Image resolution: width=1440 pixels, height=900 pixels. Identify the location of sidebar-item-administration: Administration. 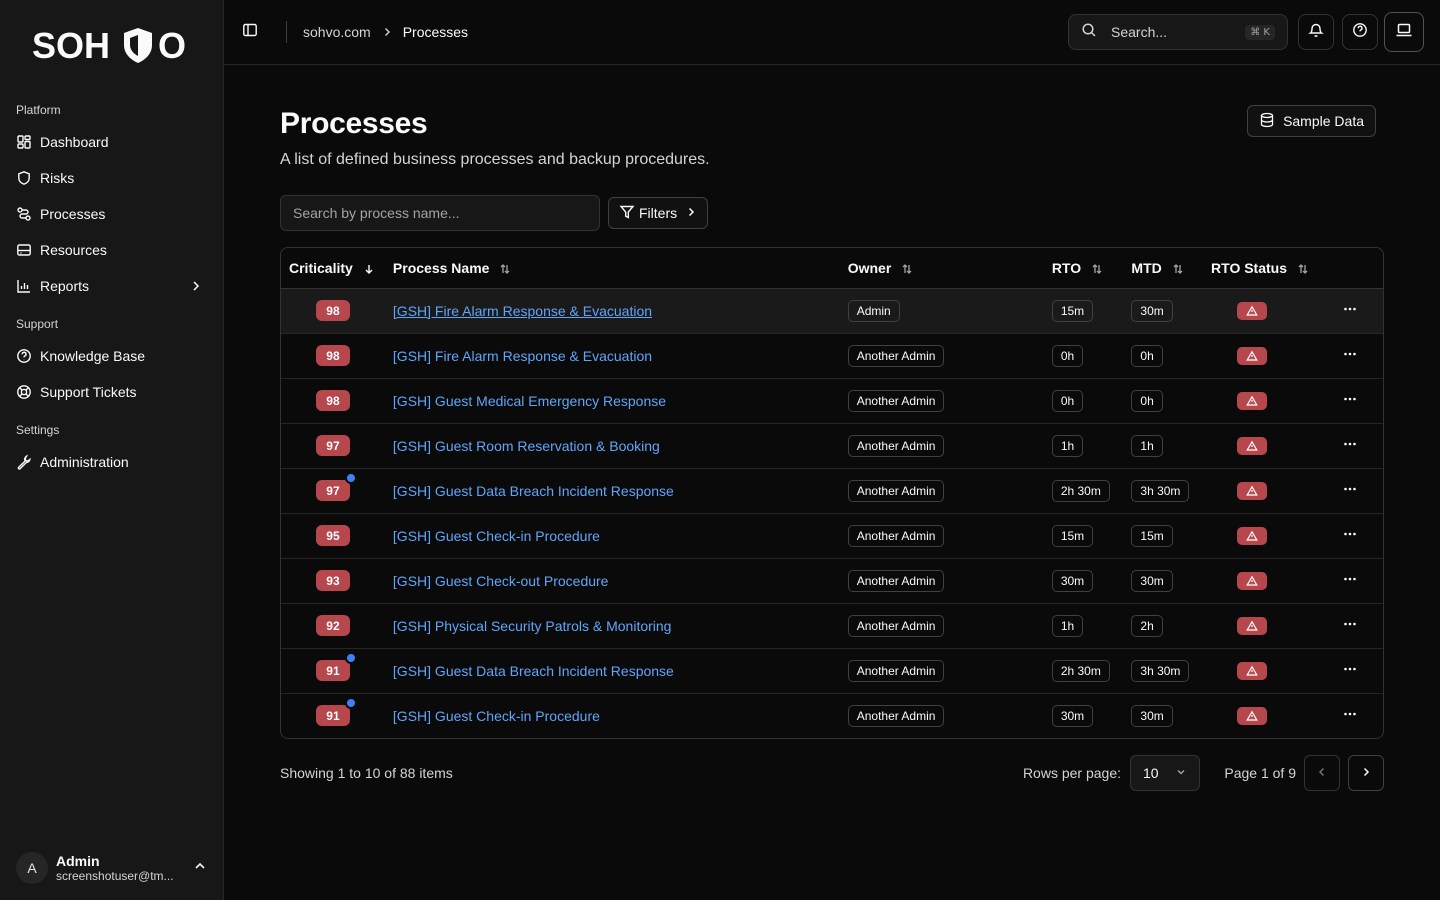
(111, 462).